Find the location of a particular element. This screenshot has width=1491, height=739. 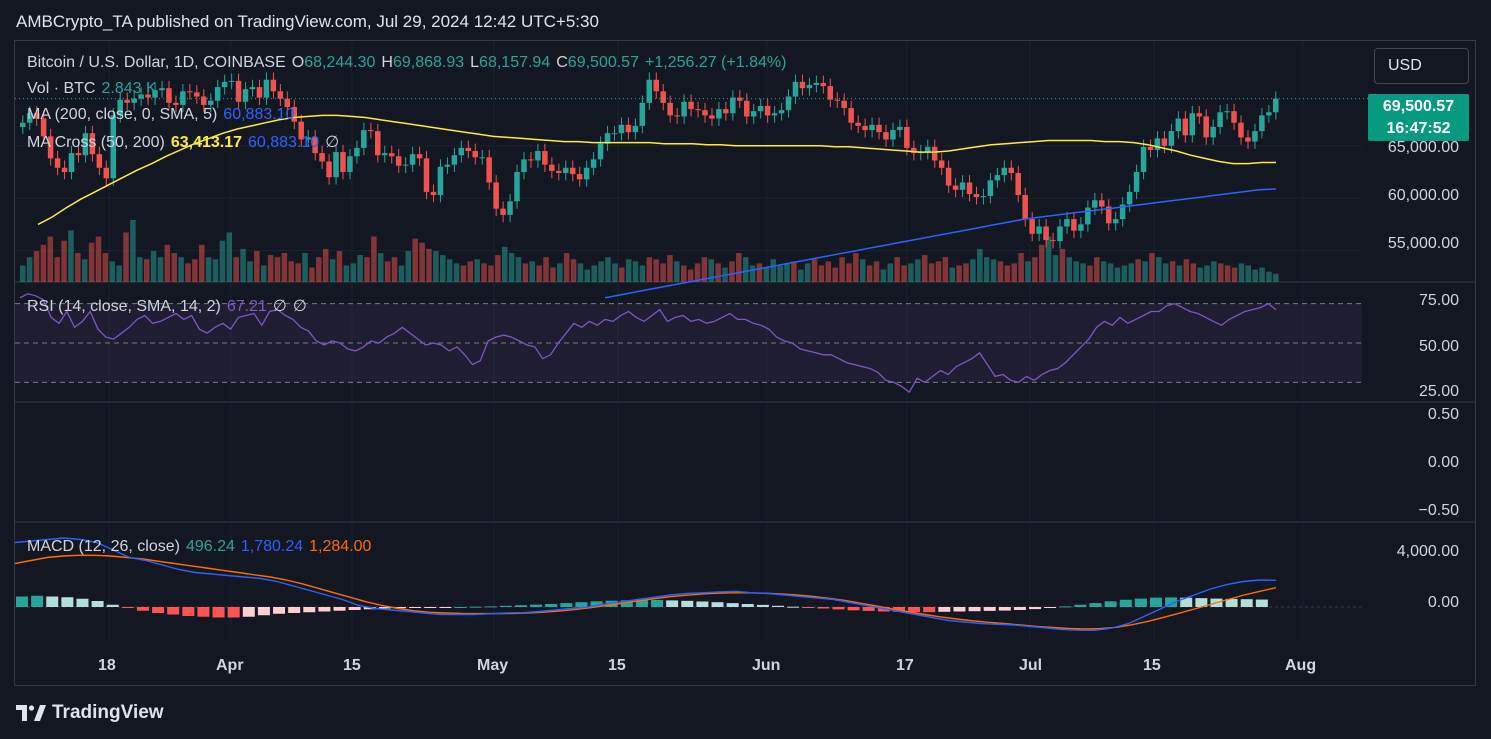

legend-low-label: L is located at coordinates (475, 62).